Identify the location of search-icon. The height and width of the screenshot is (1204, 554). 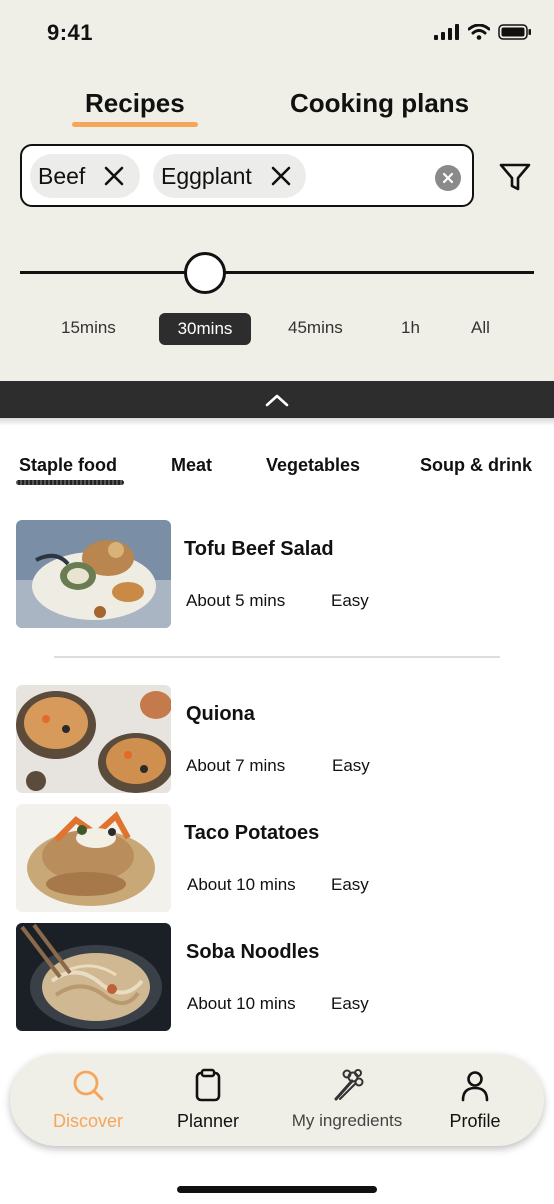
(88, 1085).